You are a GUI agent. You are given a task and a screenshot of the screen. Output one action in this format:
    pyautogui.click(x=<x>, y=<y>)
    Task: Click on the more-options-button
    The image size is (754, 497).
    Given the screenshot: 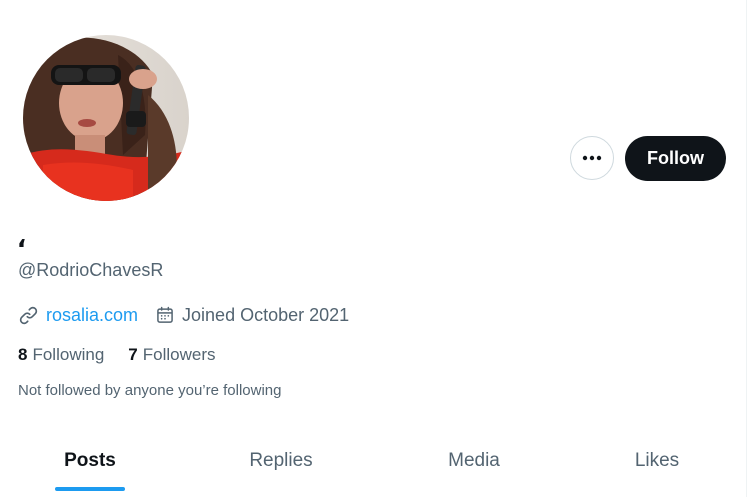 What is the action you would take?
    pyautogui.click(x=592, y=158)
    